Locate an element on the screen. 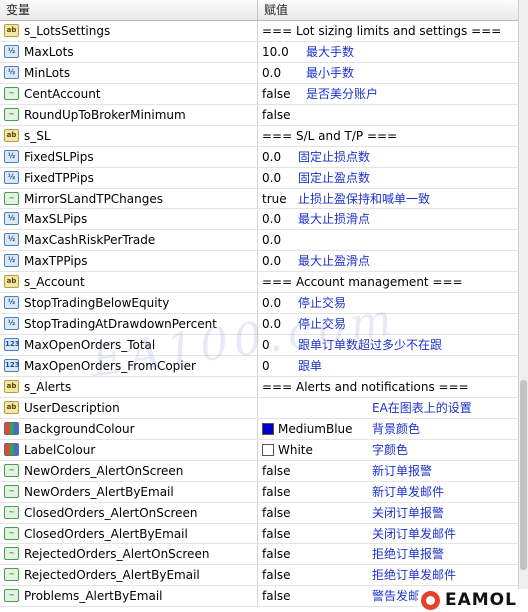  param-value: true is located at coordinates (274, 198).